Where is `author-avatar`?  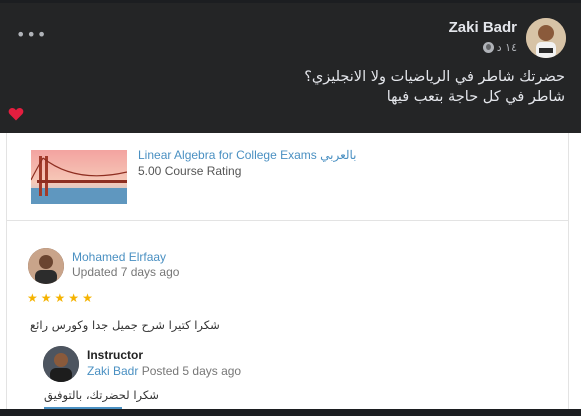 author-avatar is located at coordinates (546, 38).